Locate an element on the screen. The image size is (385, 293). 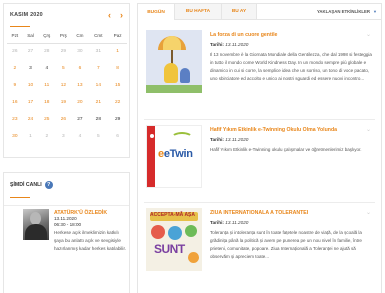
calendar-day-other-month: 4 is located at coordinates (80, 136).